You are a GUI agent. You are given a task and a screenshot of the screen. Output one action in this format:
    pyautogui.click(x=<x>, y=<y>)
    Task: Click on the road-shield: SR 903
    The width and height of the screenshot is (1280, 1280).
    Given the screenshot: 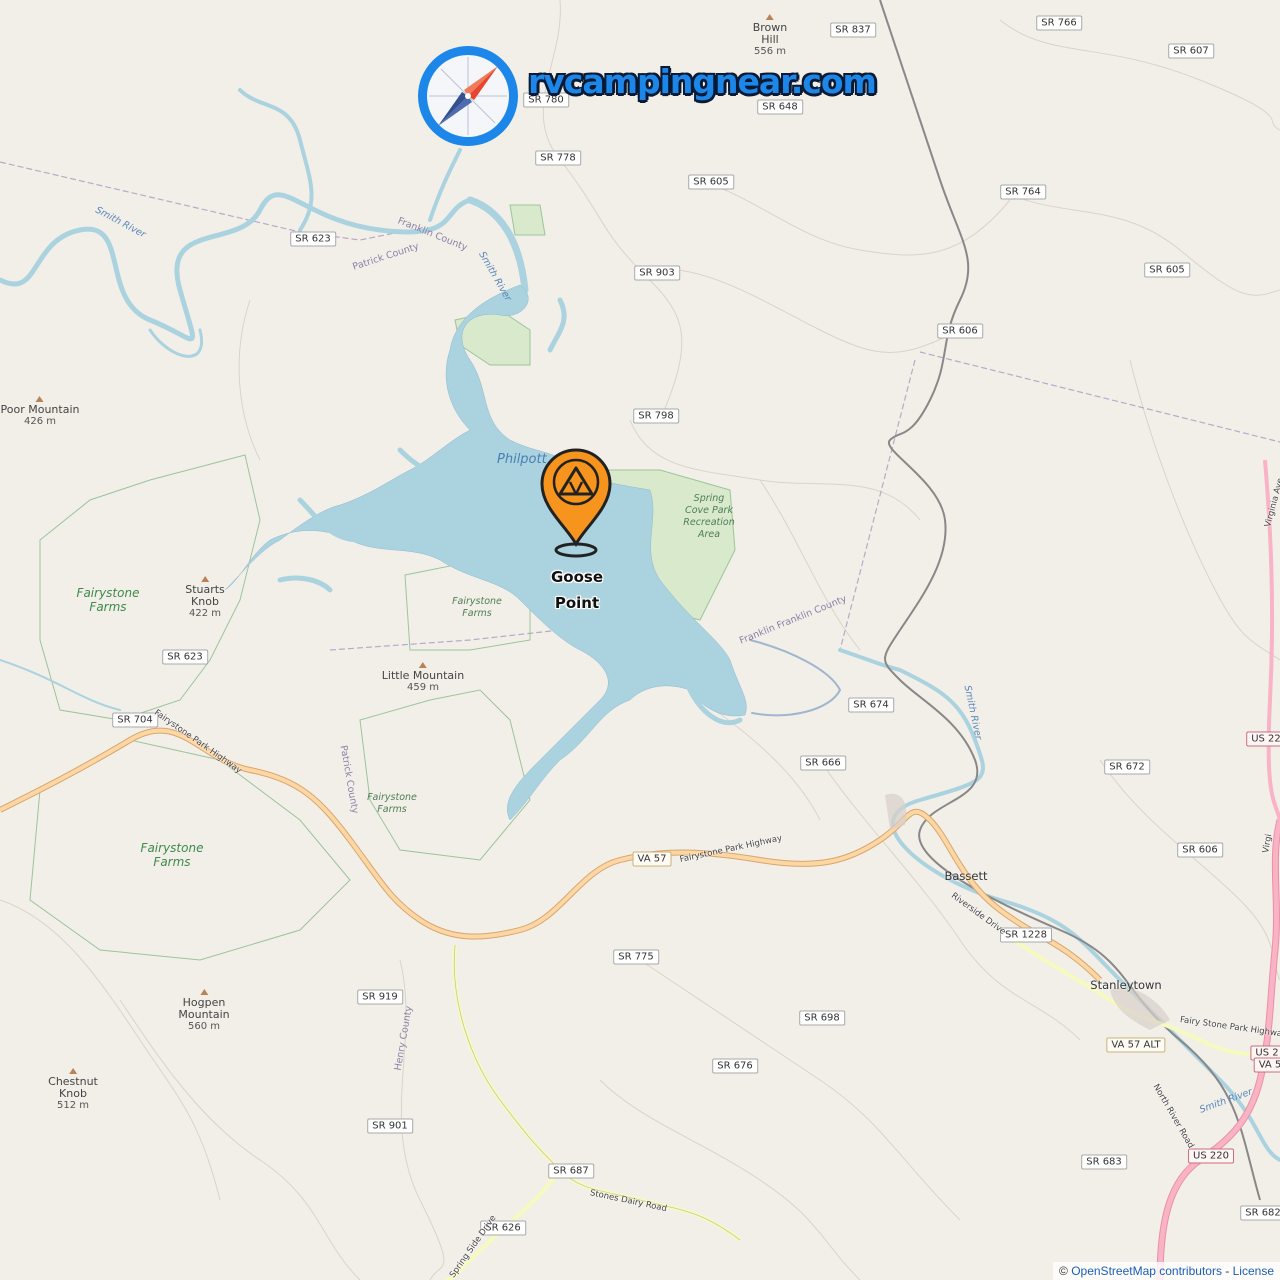 What is the action you would take?
    pyautogui.click(x=657, y=273)
    